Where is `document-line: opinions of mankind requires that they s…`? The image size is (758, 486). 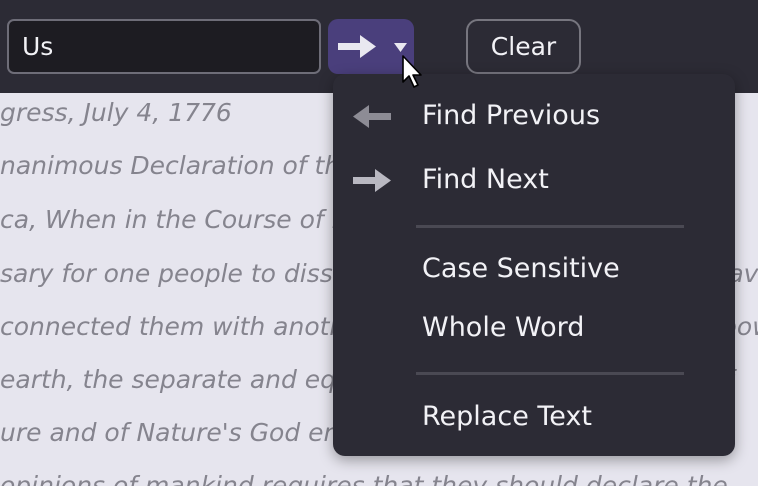
document-line: opinions of mankind requires that they s… is located at coordinates (364, 478).